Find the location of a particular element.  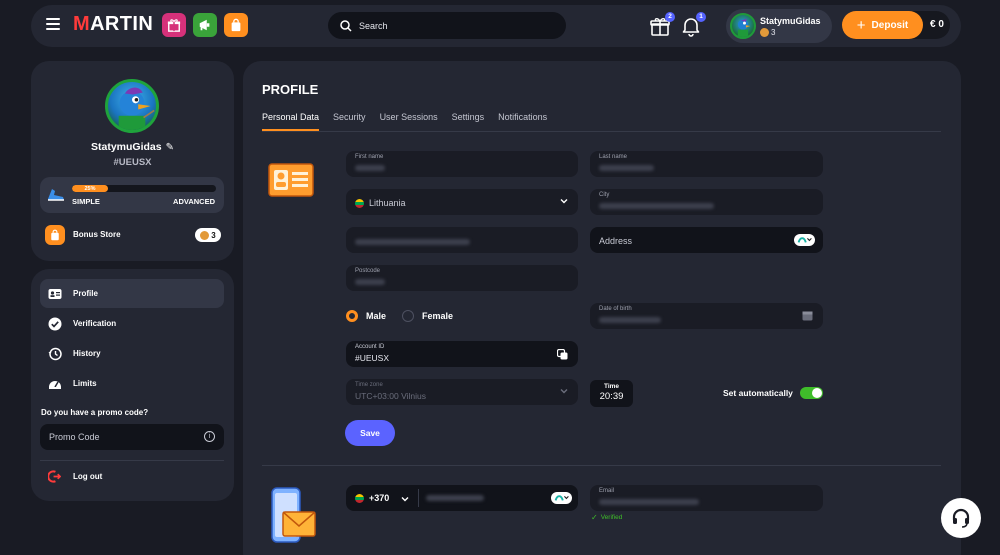

phone-country-code: +370 is located at coordinates (379, 498).